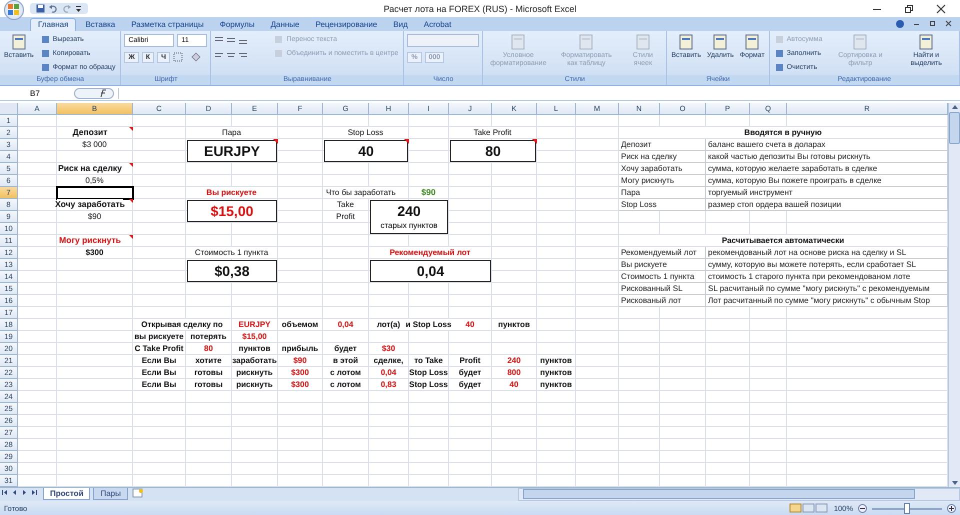 The height and width of the screenshot is (515, 960). I want to click on ribbon-tab: Вид, so click(400, 24).